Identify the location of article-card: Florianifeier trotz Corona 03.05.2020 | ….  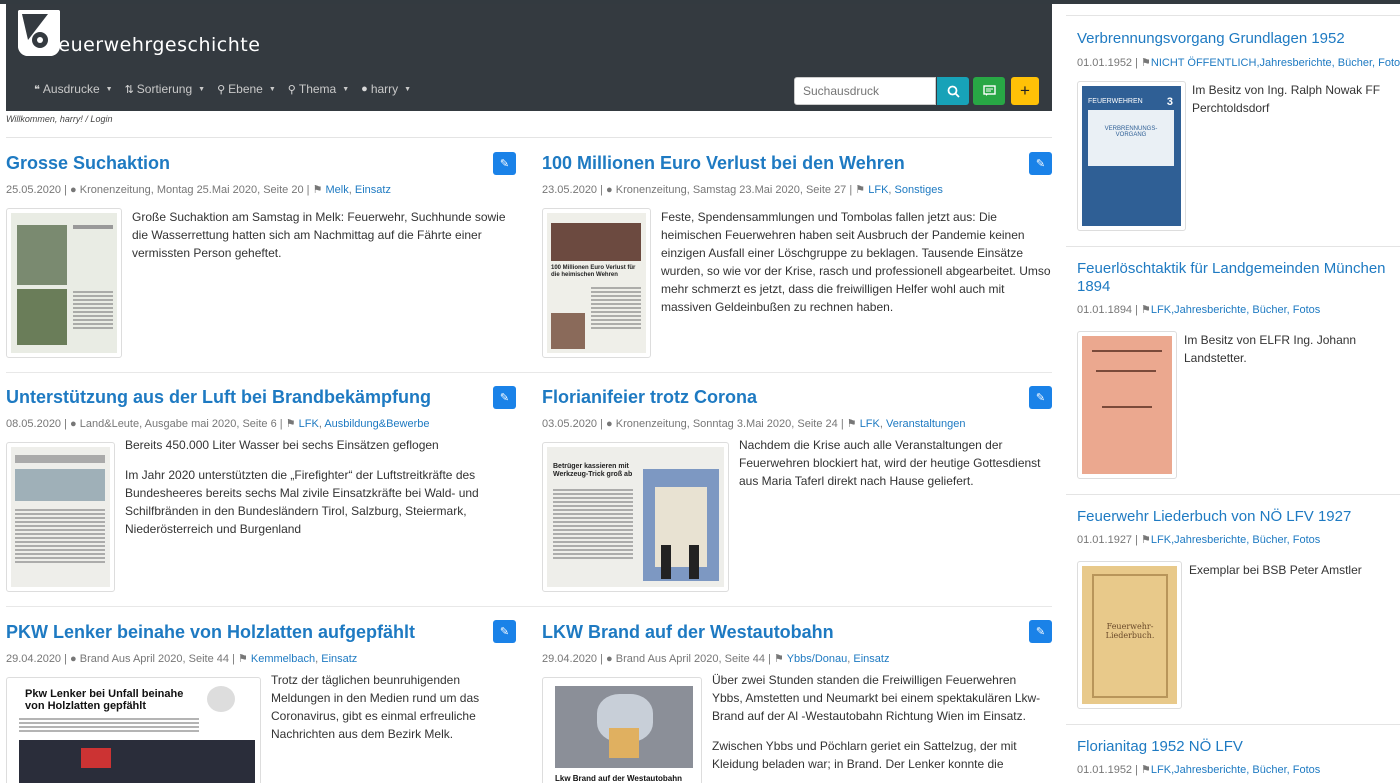
(797, 489).